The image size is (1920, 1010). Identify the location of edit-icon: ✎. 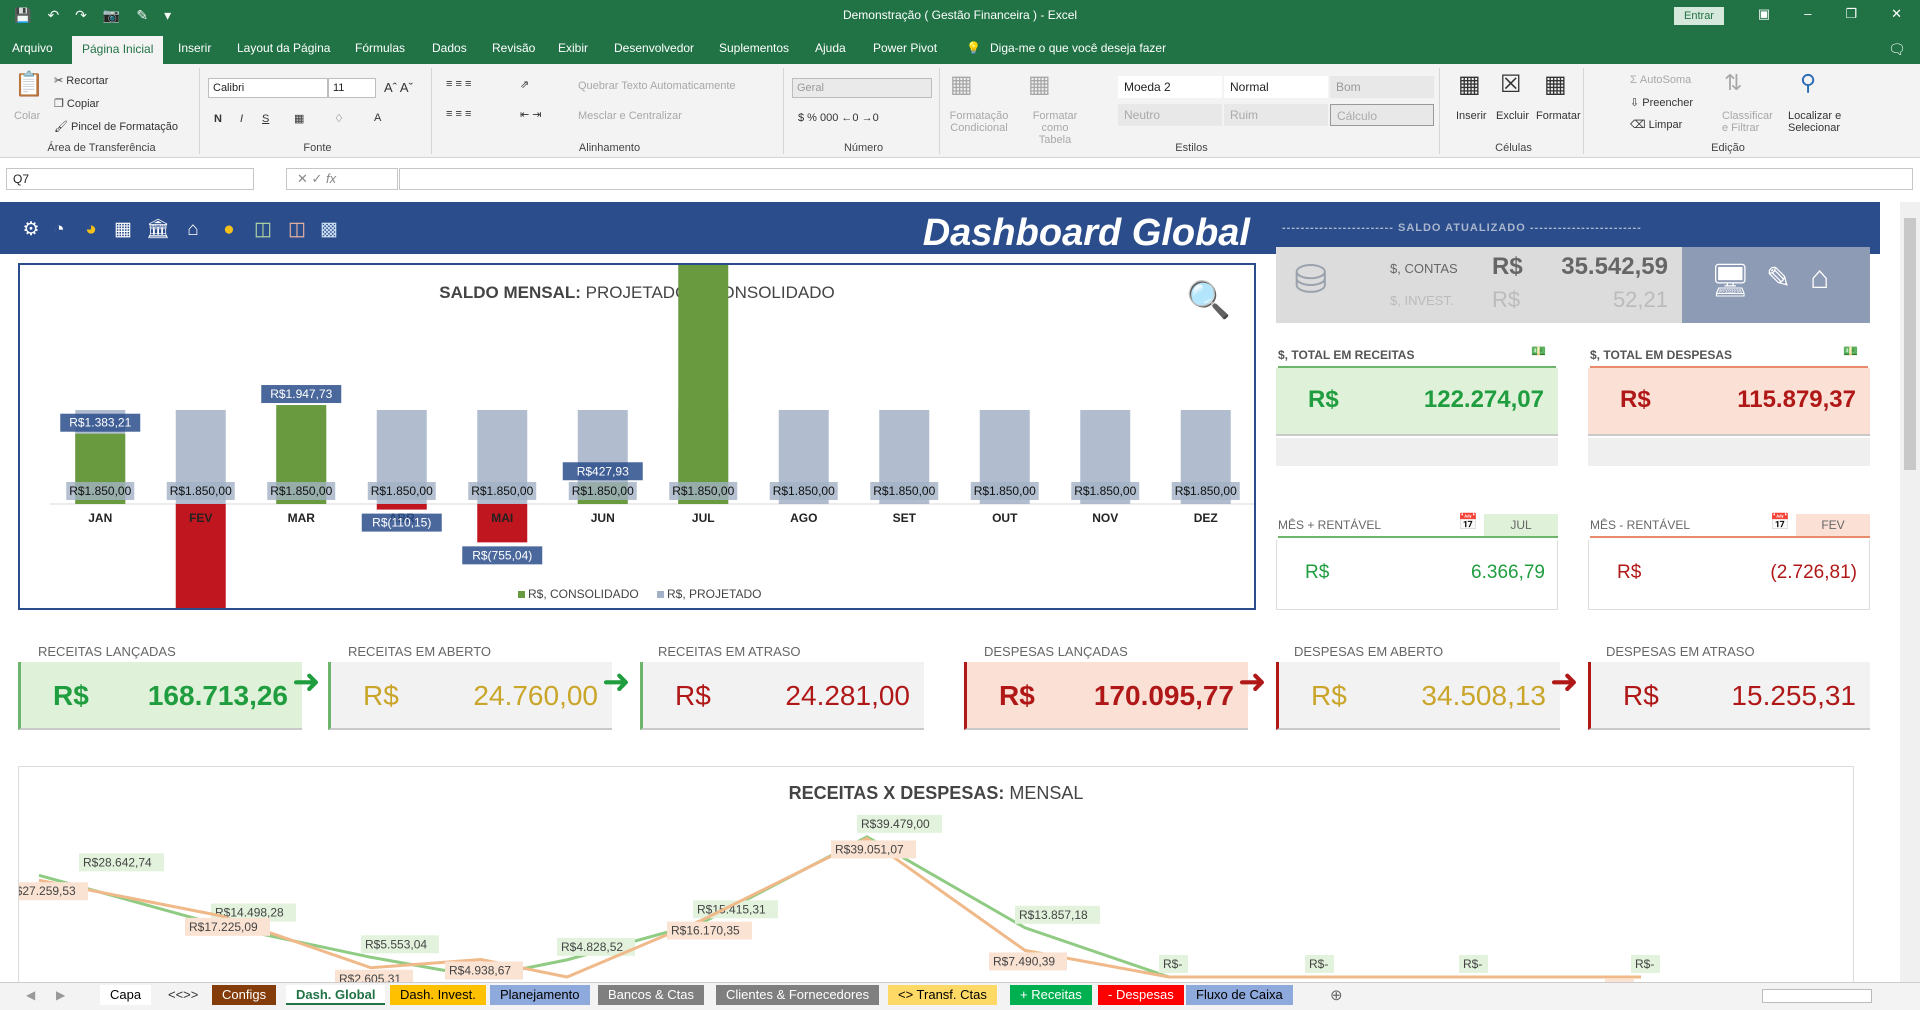
(1778, 278).